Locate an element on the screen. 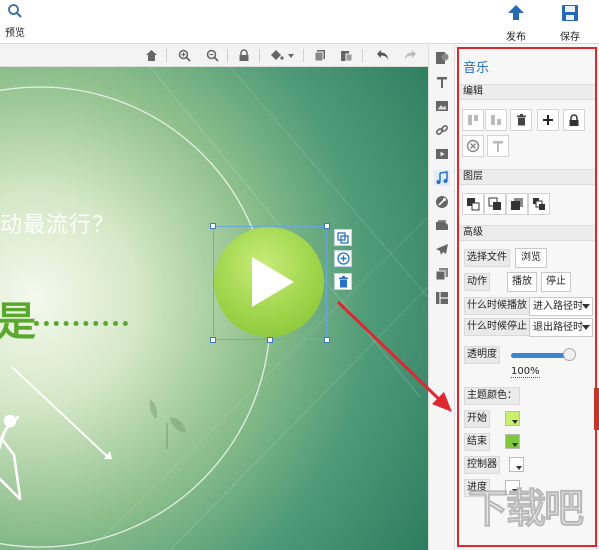  zoom-out-icon is located at coordinates (212, 55).